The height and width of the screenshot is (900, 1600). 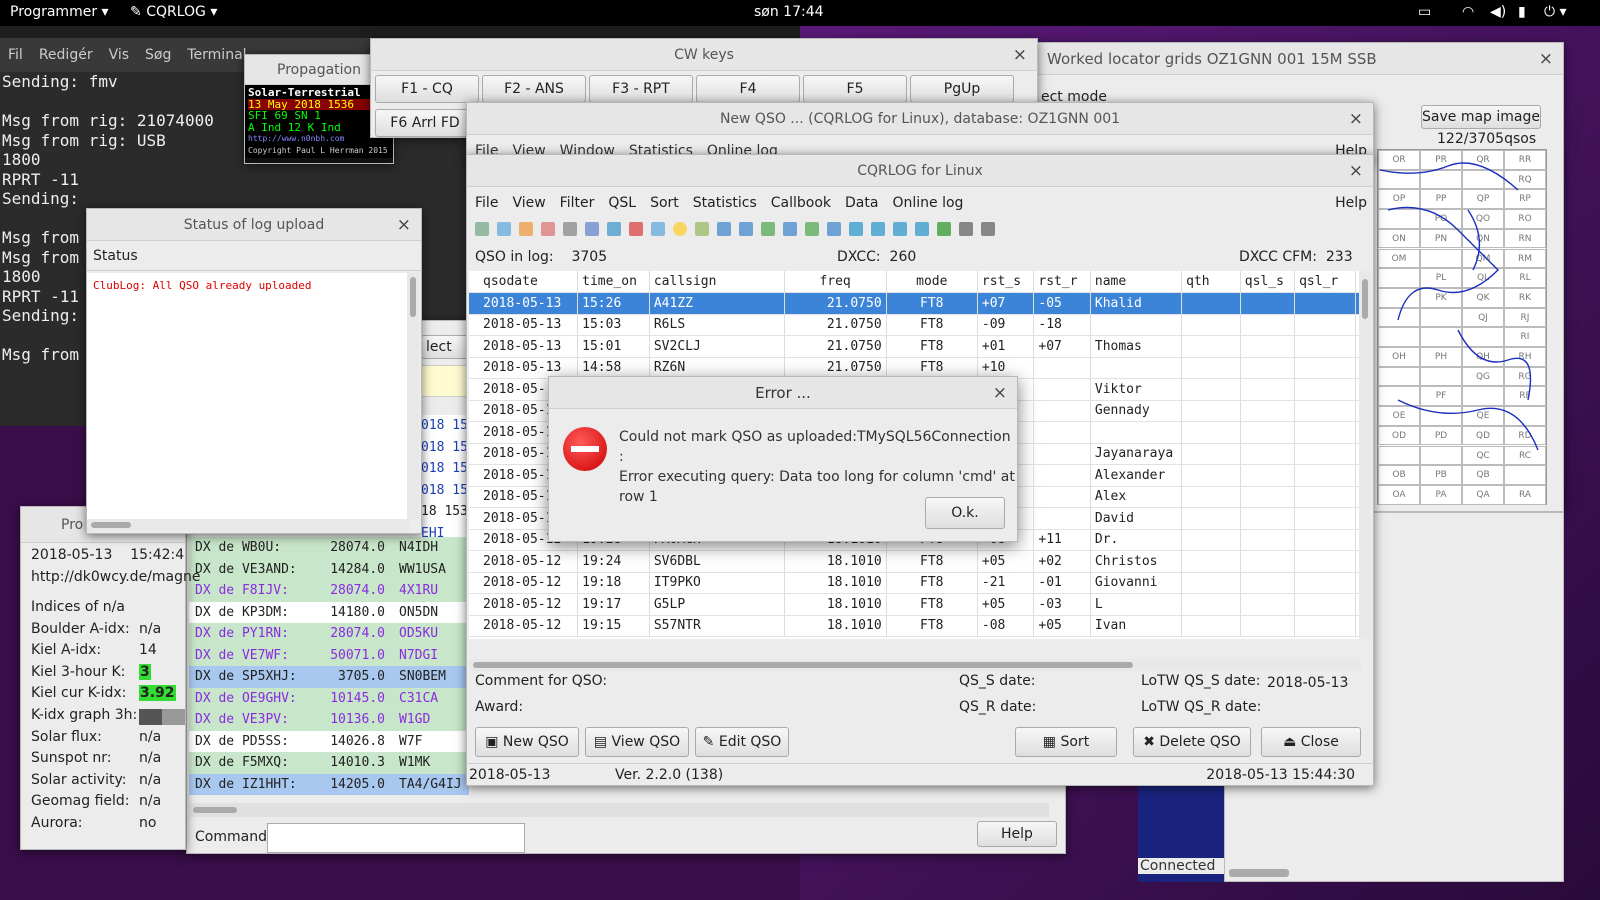 I want to click on terminal-menu-edit: Redigér, so click(x=66, y=55).